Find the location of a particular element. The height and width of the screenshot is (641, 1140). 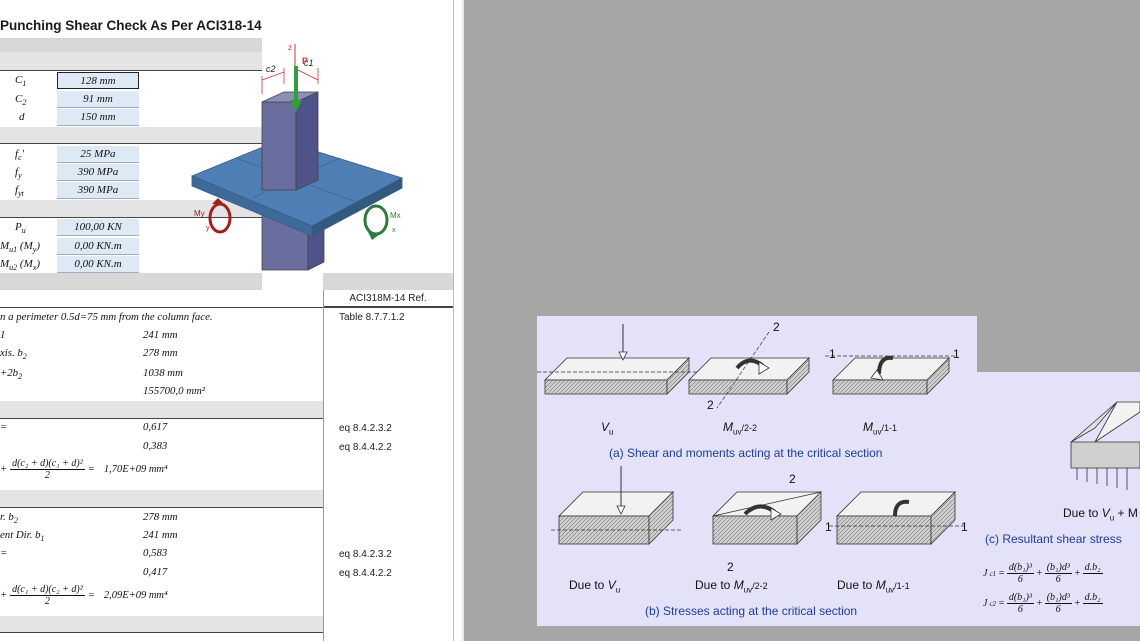

c2-label: C2 is located at coordinates (21, 100).